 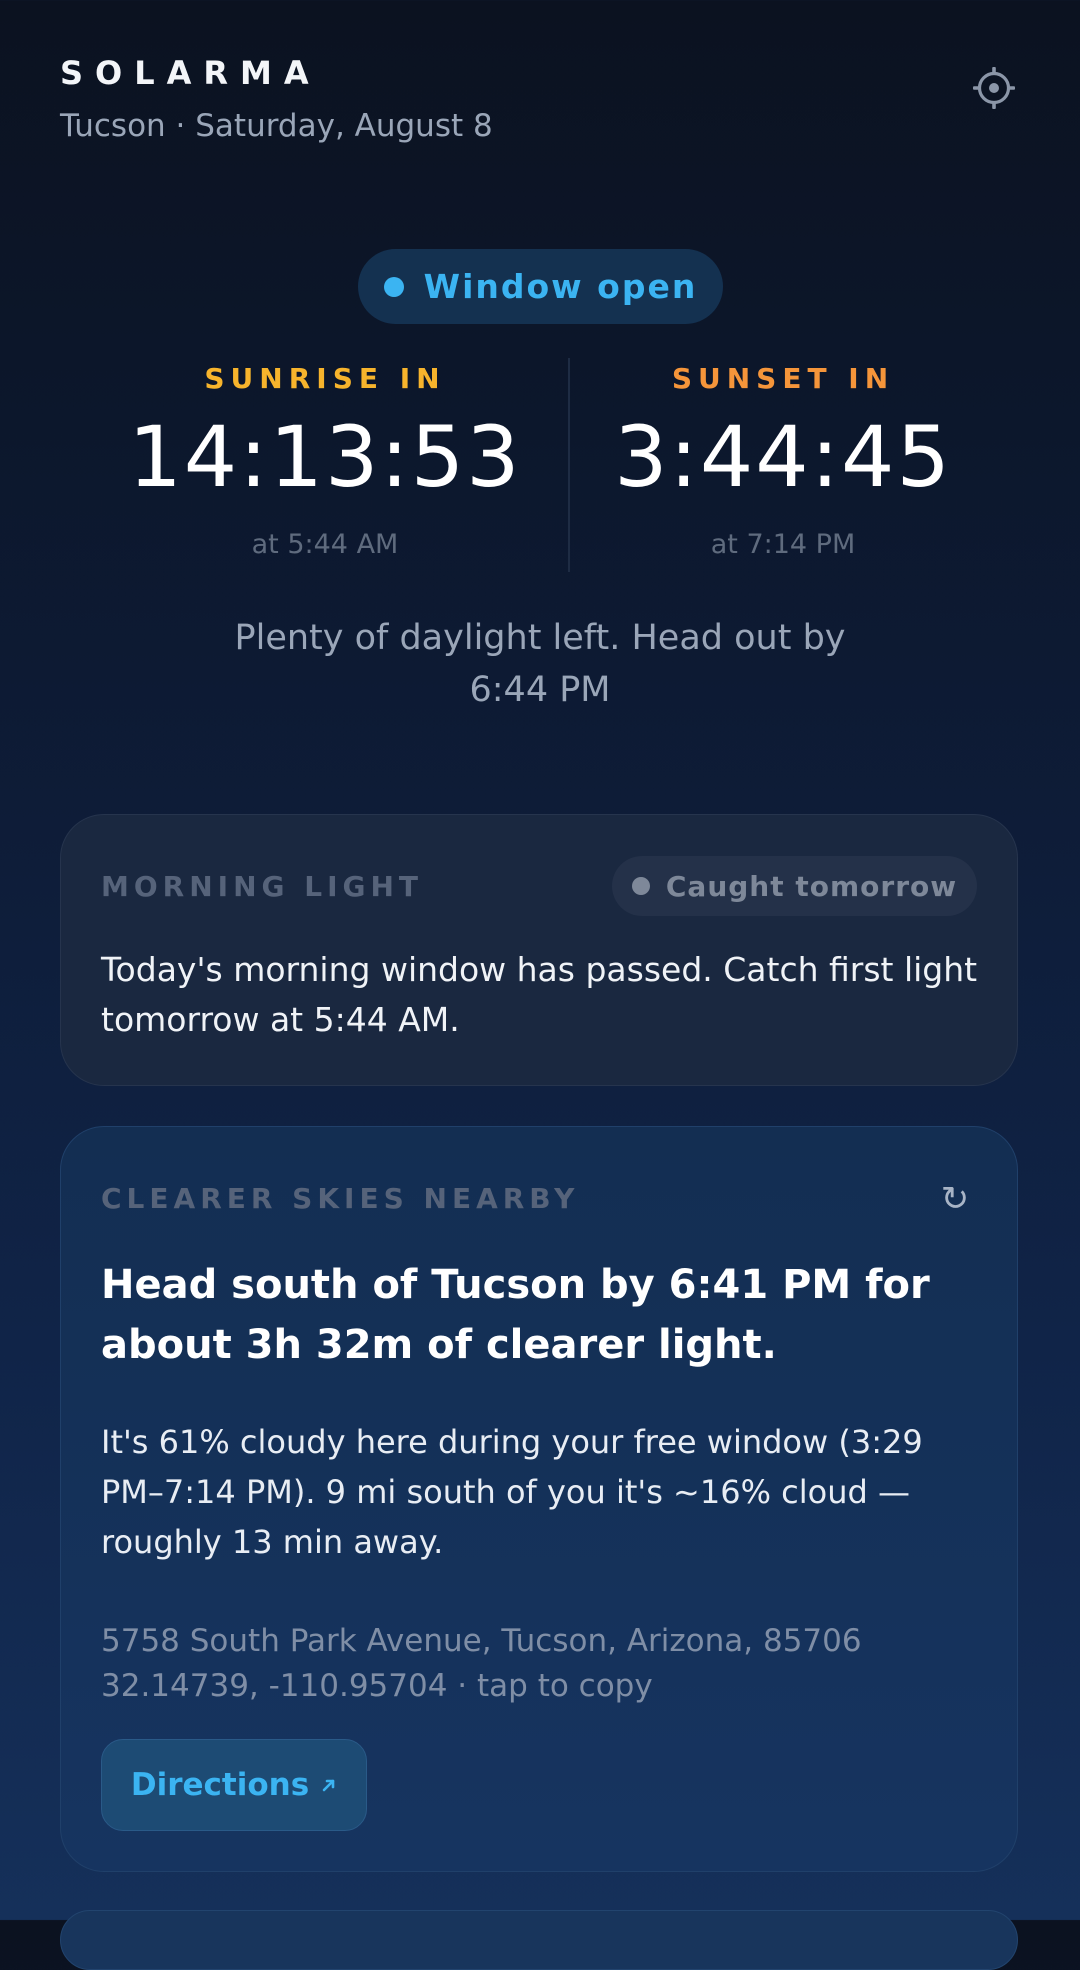 I want to click on refresh-button: ↻, so click(x=955, y=1199).